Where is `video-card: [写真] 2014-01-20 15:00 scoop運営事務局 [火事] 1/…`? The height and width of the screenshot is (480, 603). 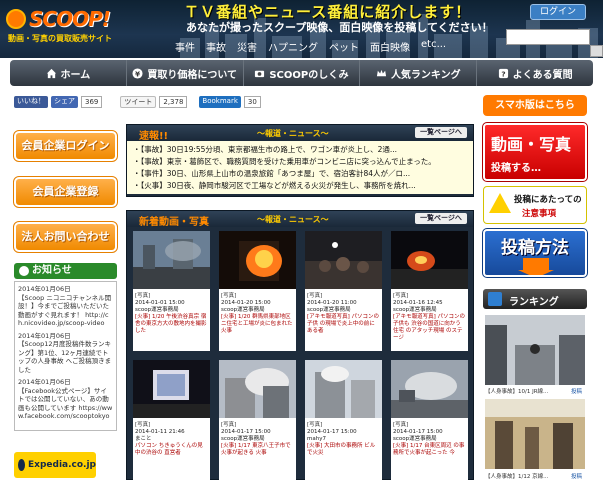 video-card: [写真] 2014-01-20 15:00 scoop運営事務局 [火事] 1/… is located at coordinates (257, 291).